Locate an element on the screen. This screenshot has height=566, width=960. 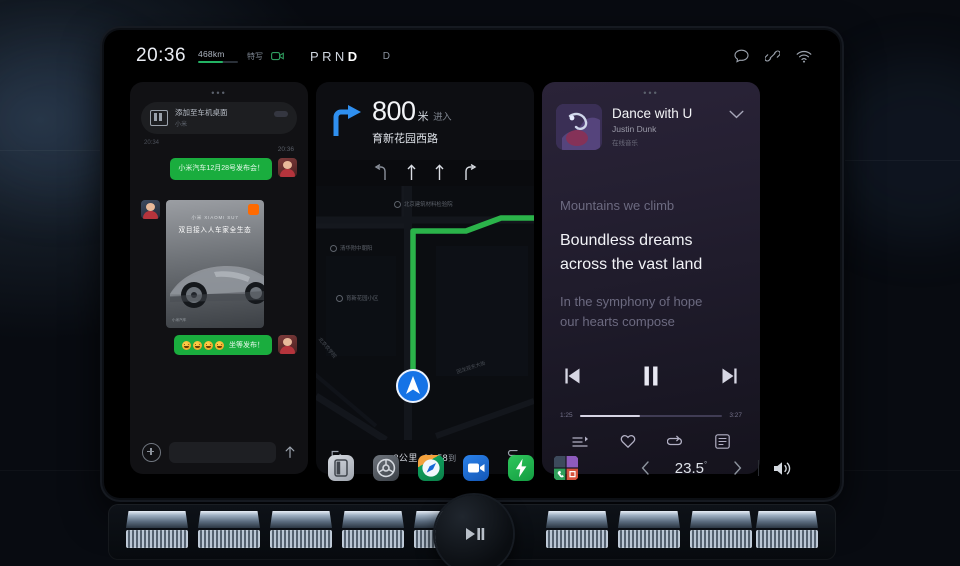
chat-input-field is located at coordinates (222, 452).